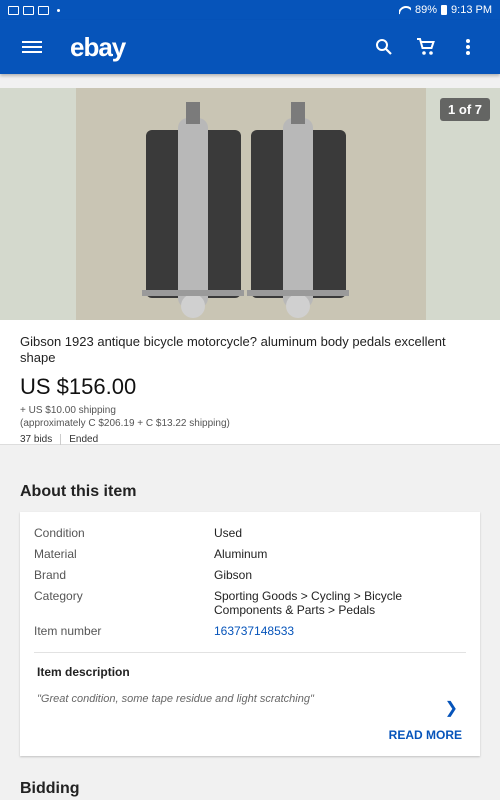 This screenshot has width=500, height=800. I want to click on ebay-notification-icon, so click(28, 10).